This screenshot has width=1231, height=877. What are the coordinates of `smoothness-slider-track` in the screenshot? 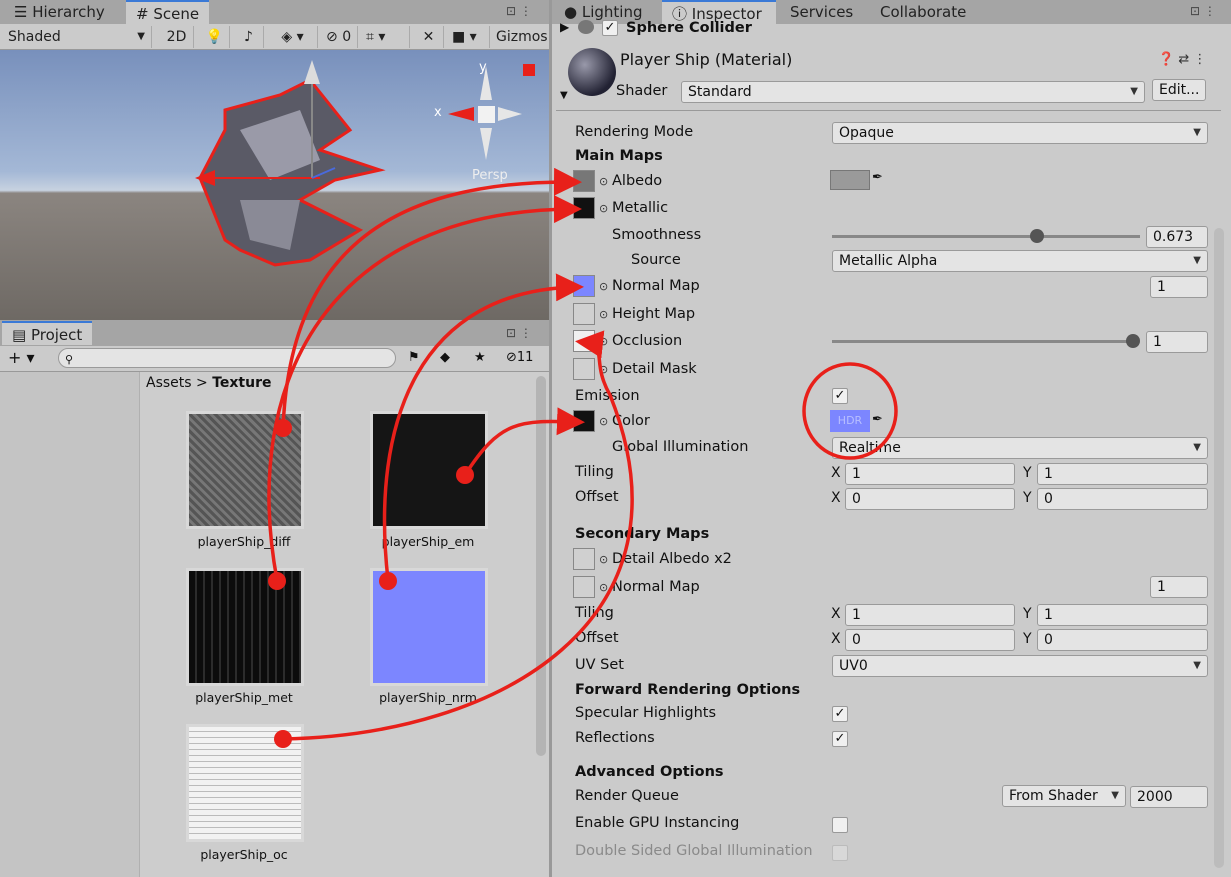 It's located at (986, 236).